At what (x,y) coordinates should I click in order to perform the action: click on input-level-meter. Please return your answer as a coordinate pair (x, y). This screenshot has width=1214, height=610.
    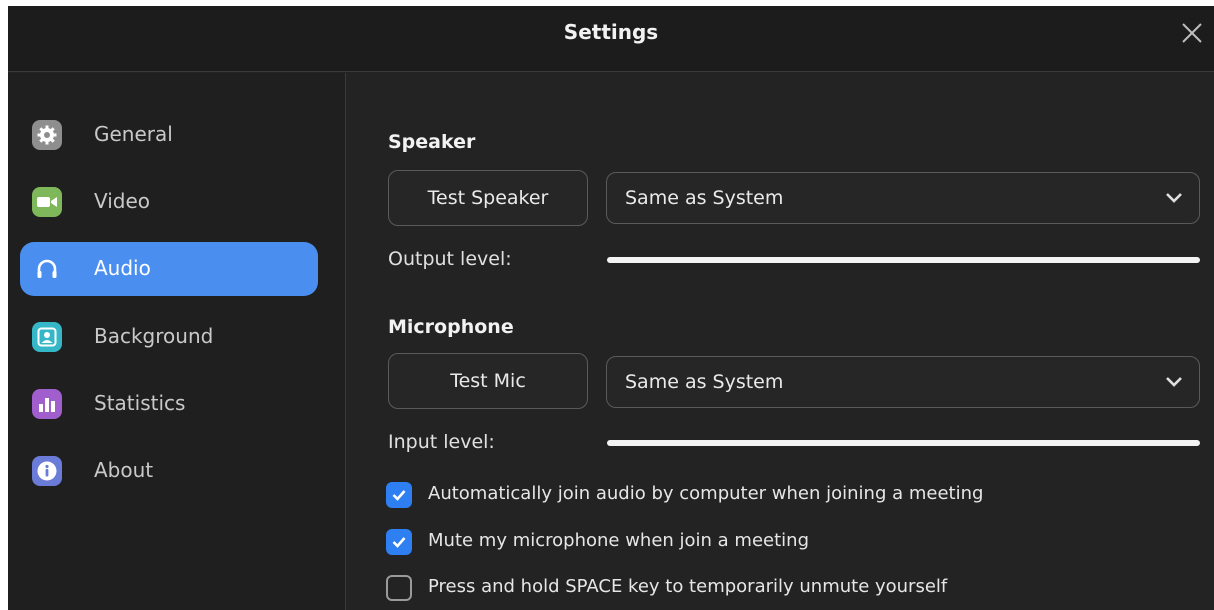
    Looking at the image, I should click on (903, 443).